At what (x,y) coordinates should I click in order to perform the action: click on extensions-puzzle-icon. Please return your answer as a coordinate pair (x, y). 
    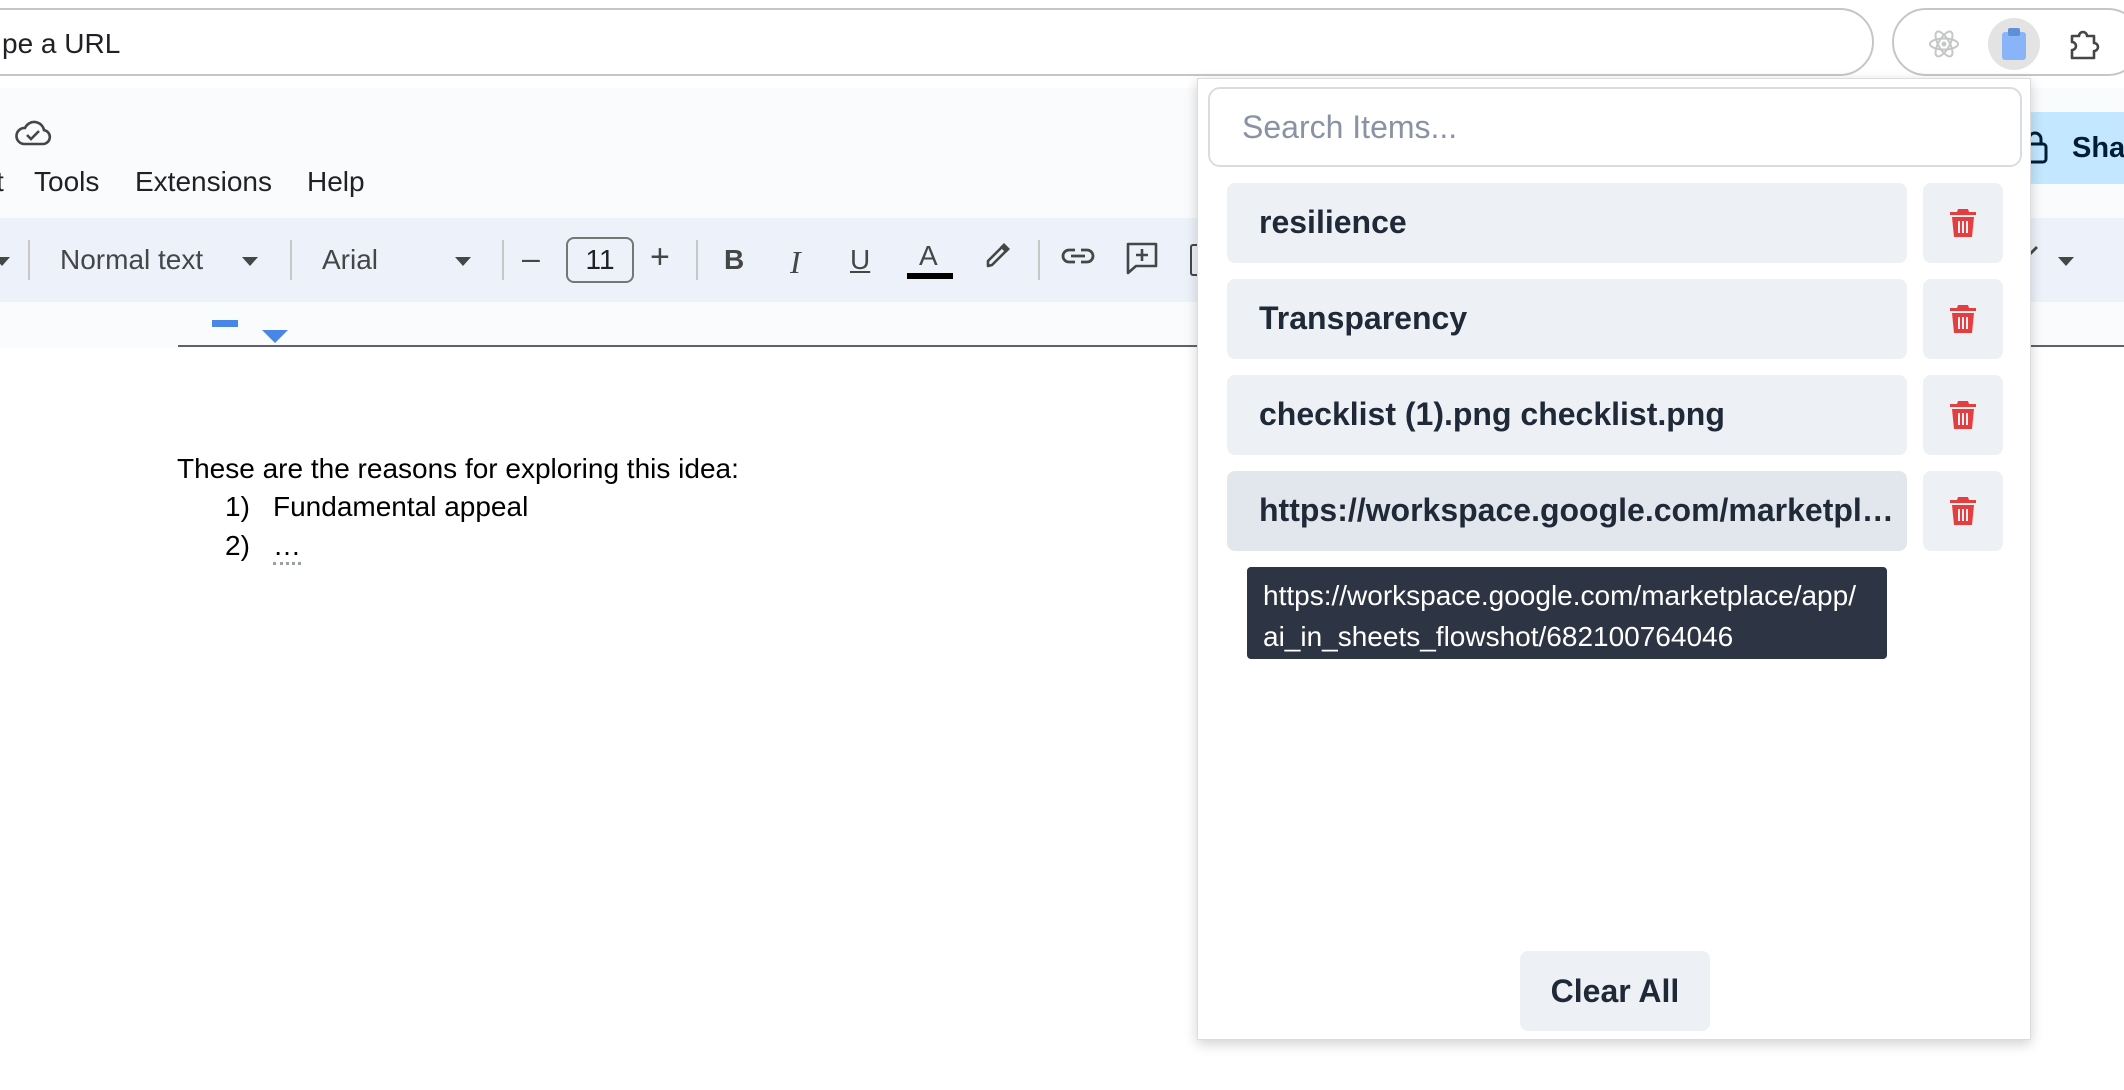
    Looking at the image, I should click on (2084, 44).